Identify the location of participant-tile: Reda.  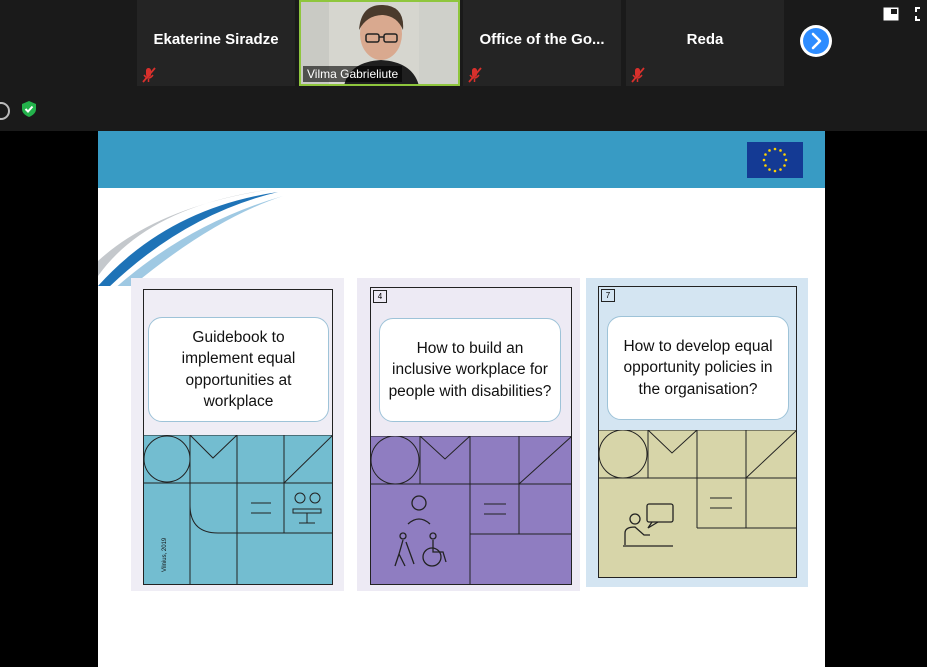
(705, 43).